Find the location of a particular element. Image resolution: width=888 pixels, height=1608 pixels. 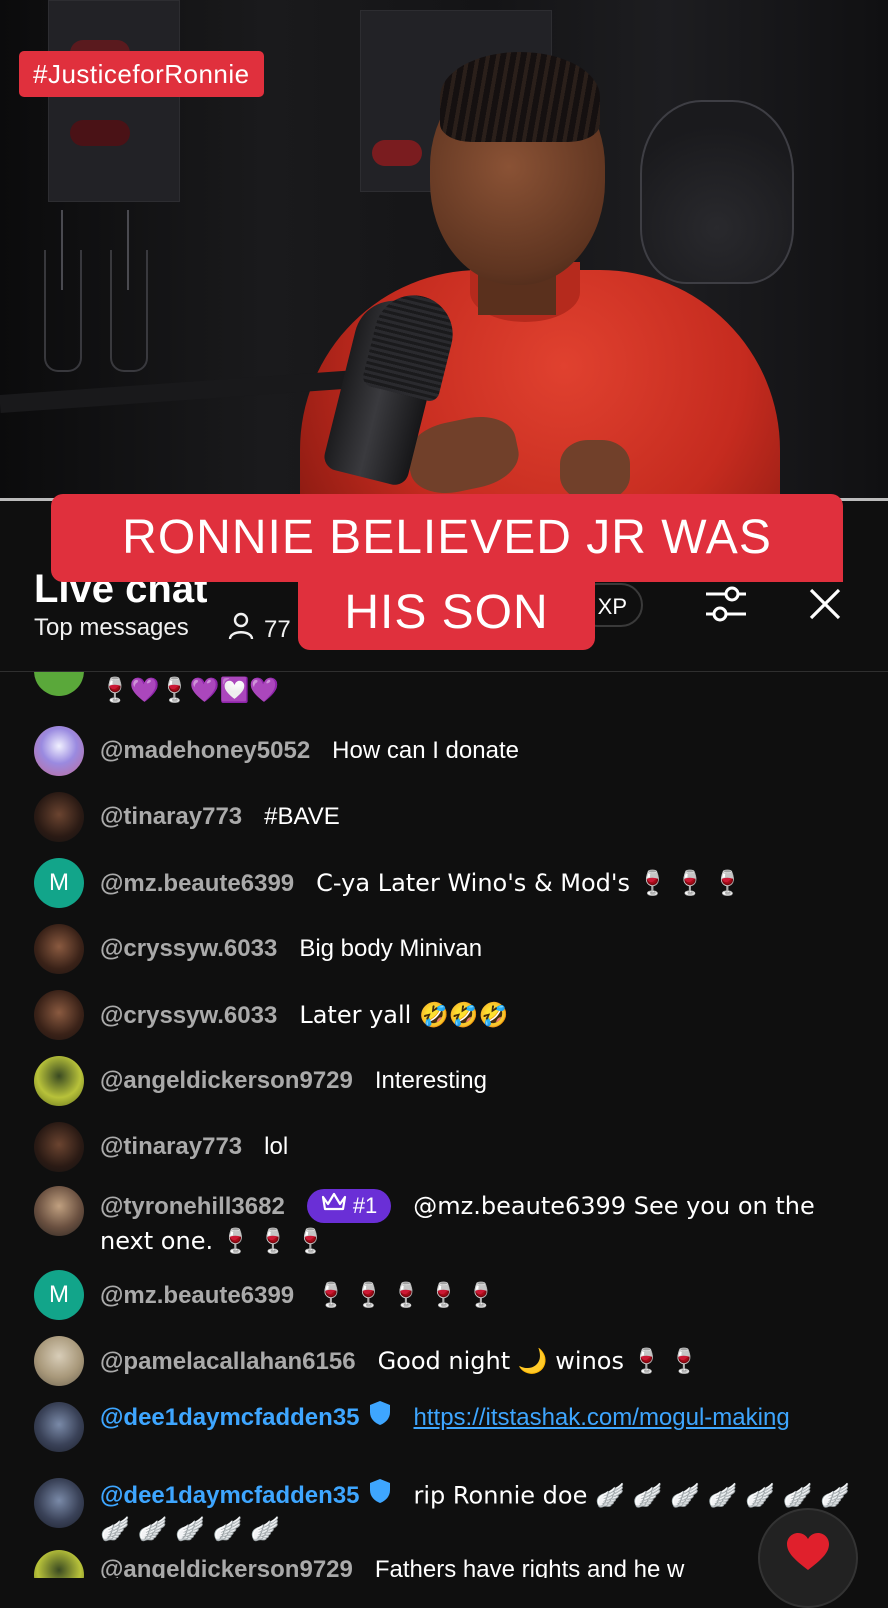

message-text: C-ya Later Wino's & Mod's 🍷 🍷 🍷 is located at coordinates (529, 883).